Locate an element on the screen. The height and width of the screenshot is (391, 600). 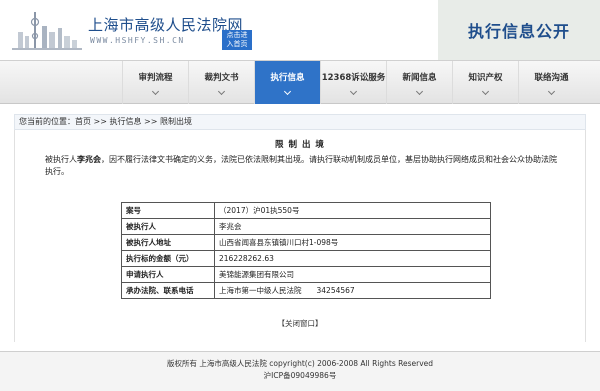
breadcrumb-home-link: 首页 is located at coordinates (83, 121).